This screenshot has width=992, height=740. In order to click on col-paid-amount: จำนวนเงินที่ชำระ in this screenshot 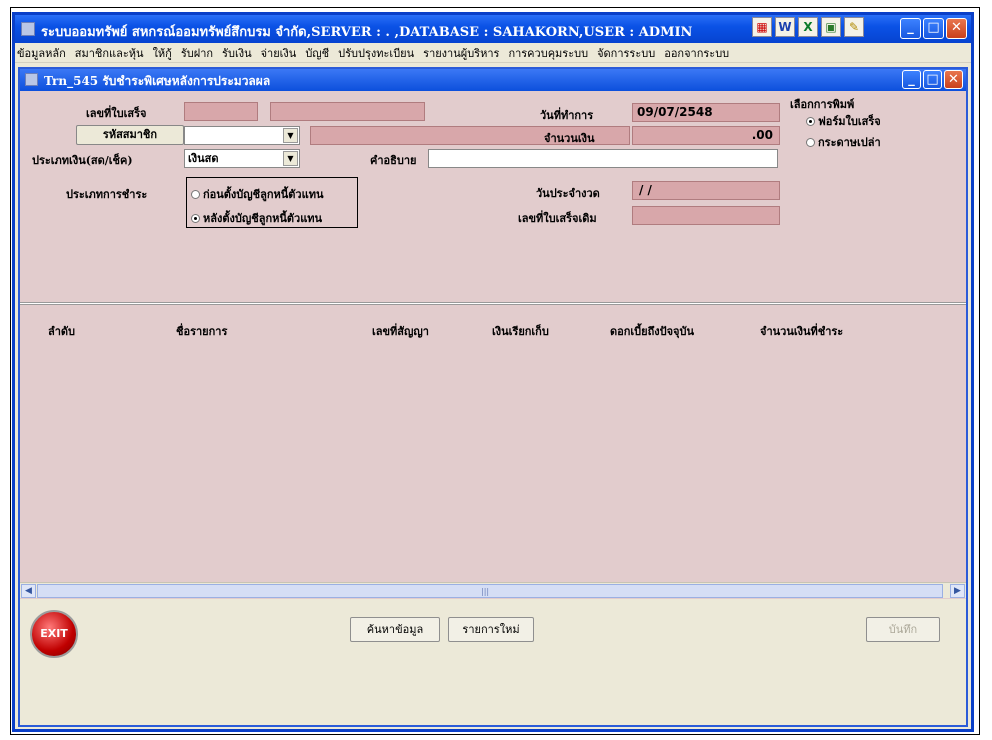, I will do `click(802, 331)`.